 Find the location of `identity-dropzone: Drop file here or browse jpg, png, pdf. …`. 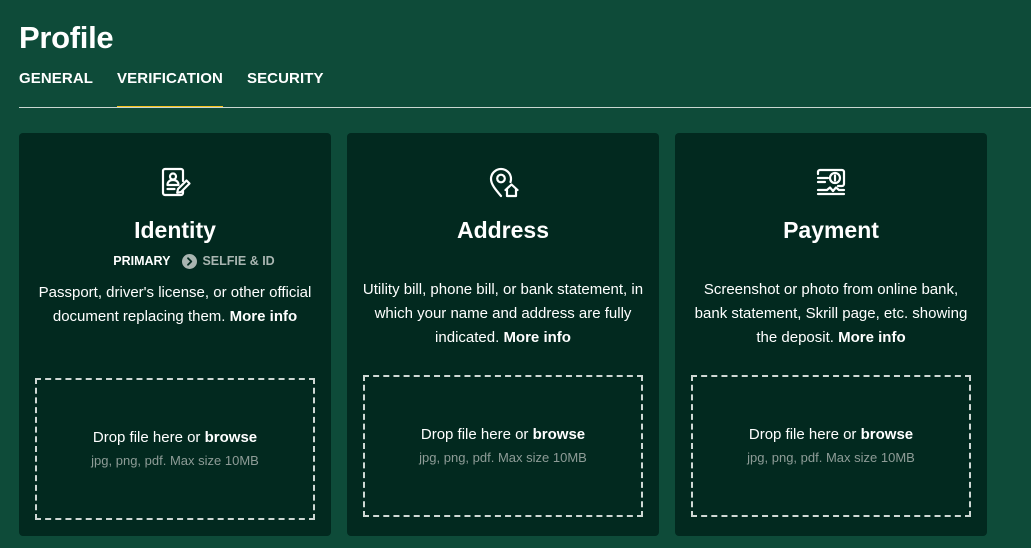

identity-dropzone: Drop file here or browse jpg, png, pdf. … is located at coordinates (175, 449).